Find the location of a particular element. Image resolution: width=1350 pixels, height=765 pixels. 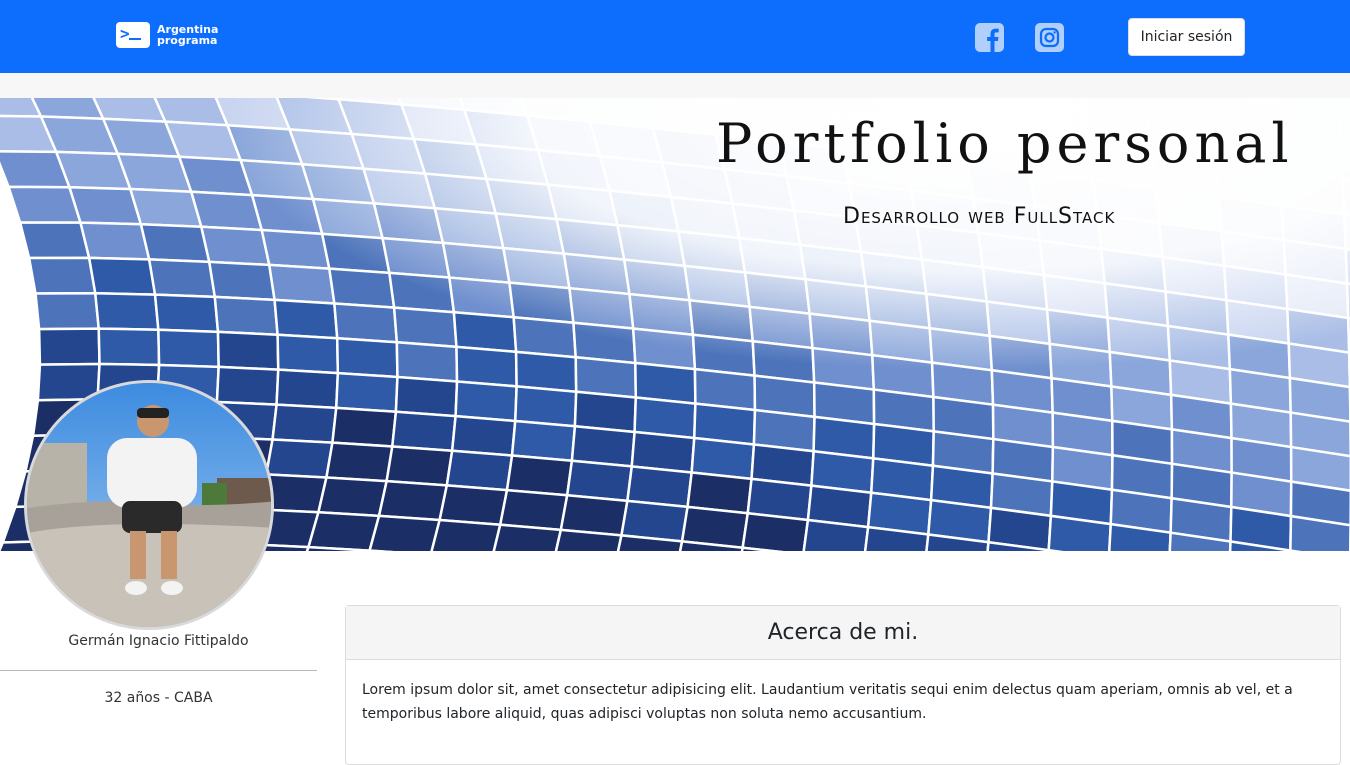

hero-subtitle: Desarrollo web FullStack is located at coordinates (979, 216).